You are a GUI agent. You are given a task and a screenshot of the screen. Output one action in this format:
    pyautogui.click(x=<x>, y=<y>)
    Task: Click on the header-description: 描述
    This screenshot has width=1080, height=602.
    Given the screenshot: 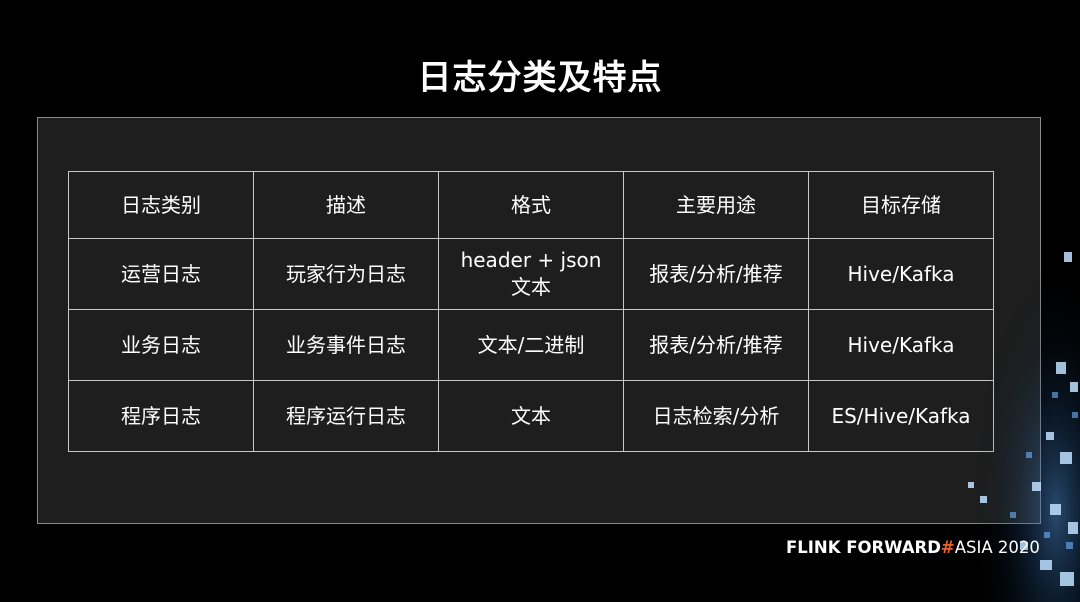 What is the action you would take?
    pyautogui.click(x=346, y=205)
    